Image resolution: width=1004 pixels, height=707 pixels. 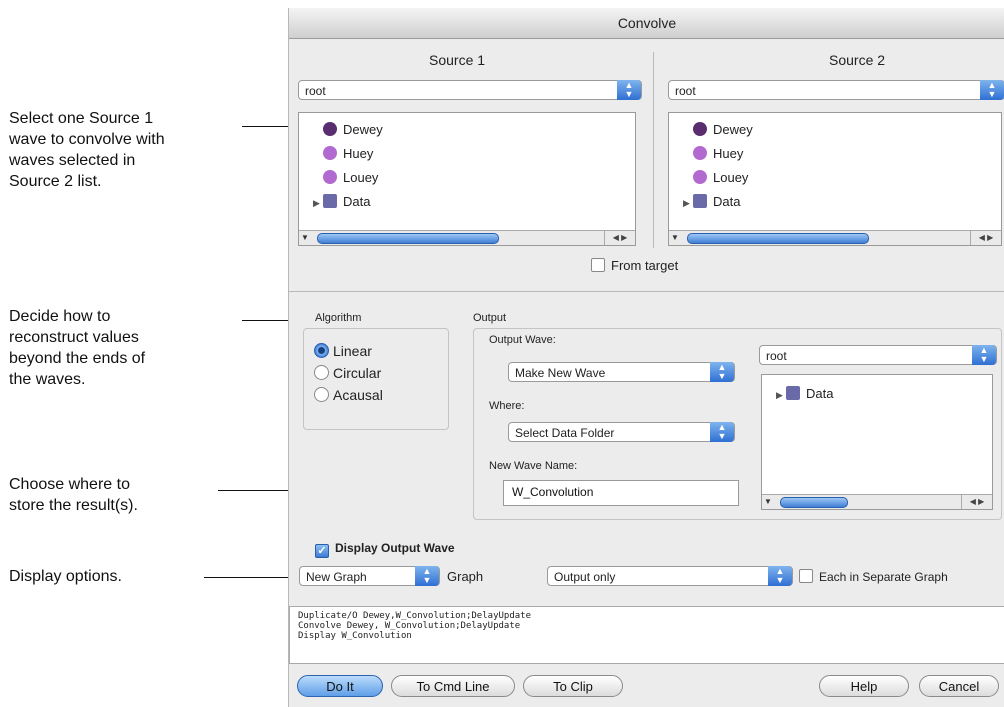 I want to click on popup-value: New Graph, so click(x=336, y=577).